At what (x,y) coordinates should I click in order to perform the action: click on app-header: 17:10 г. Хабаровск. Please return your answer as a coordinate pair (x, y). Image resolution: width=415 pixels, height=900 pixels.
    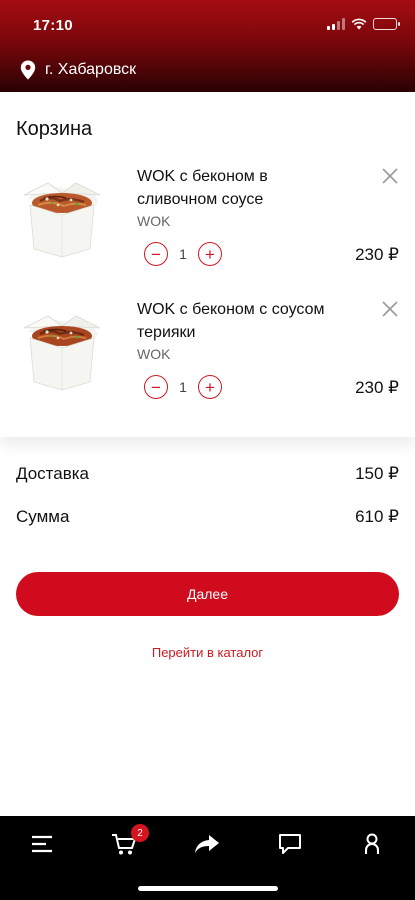
    Looking at the image, I should click on (207, 46).